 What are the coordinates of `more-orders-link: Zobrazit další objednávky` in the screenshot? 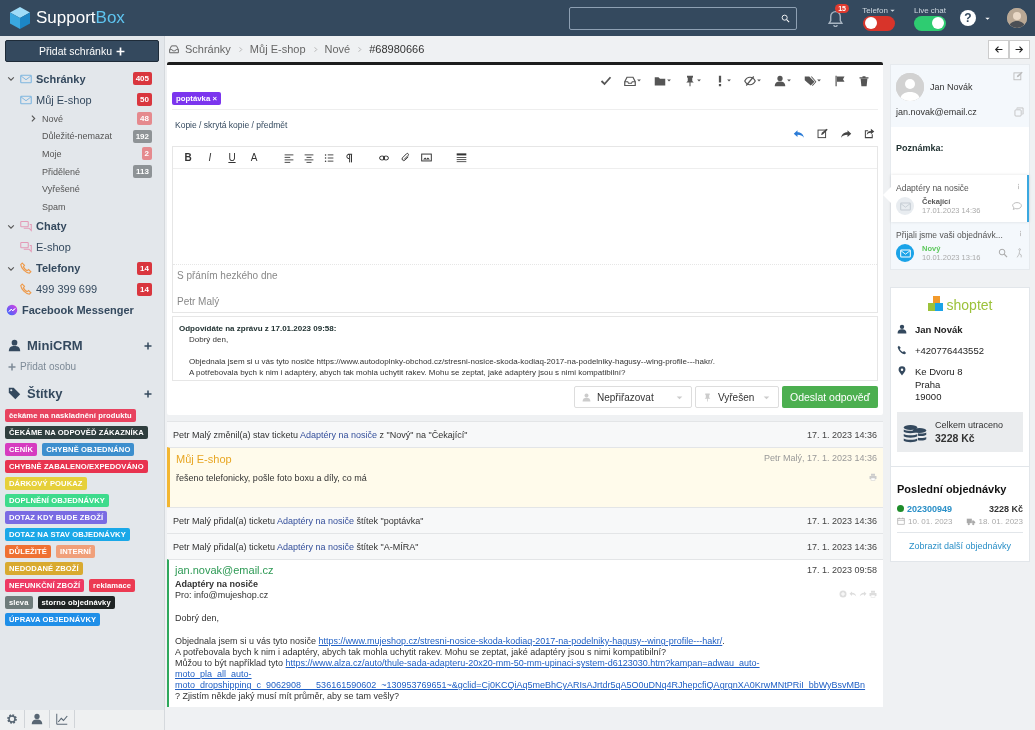 It's located at (960, 545).